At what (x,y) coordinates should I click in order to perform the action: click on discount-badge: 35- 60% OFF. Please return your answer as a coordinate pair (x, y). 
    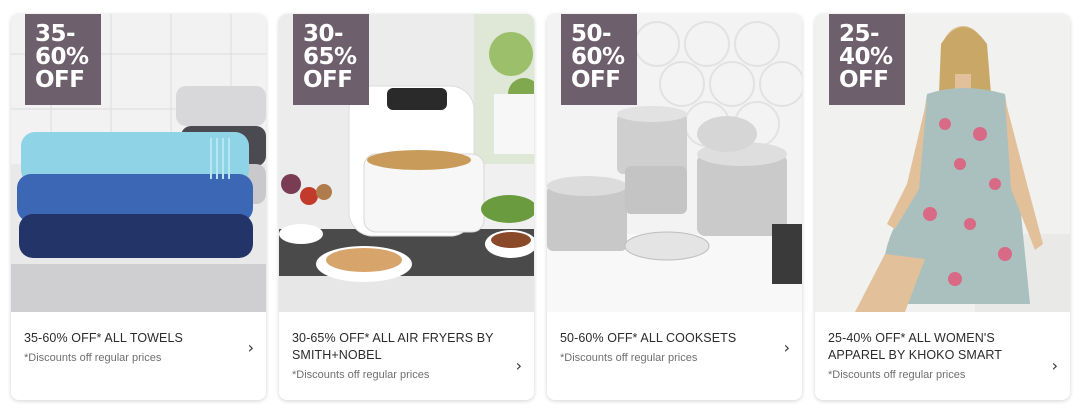
    Looking at the image, I should click on (63, 59).